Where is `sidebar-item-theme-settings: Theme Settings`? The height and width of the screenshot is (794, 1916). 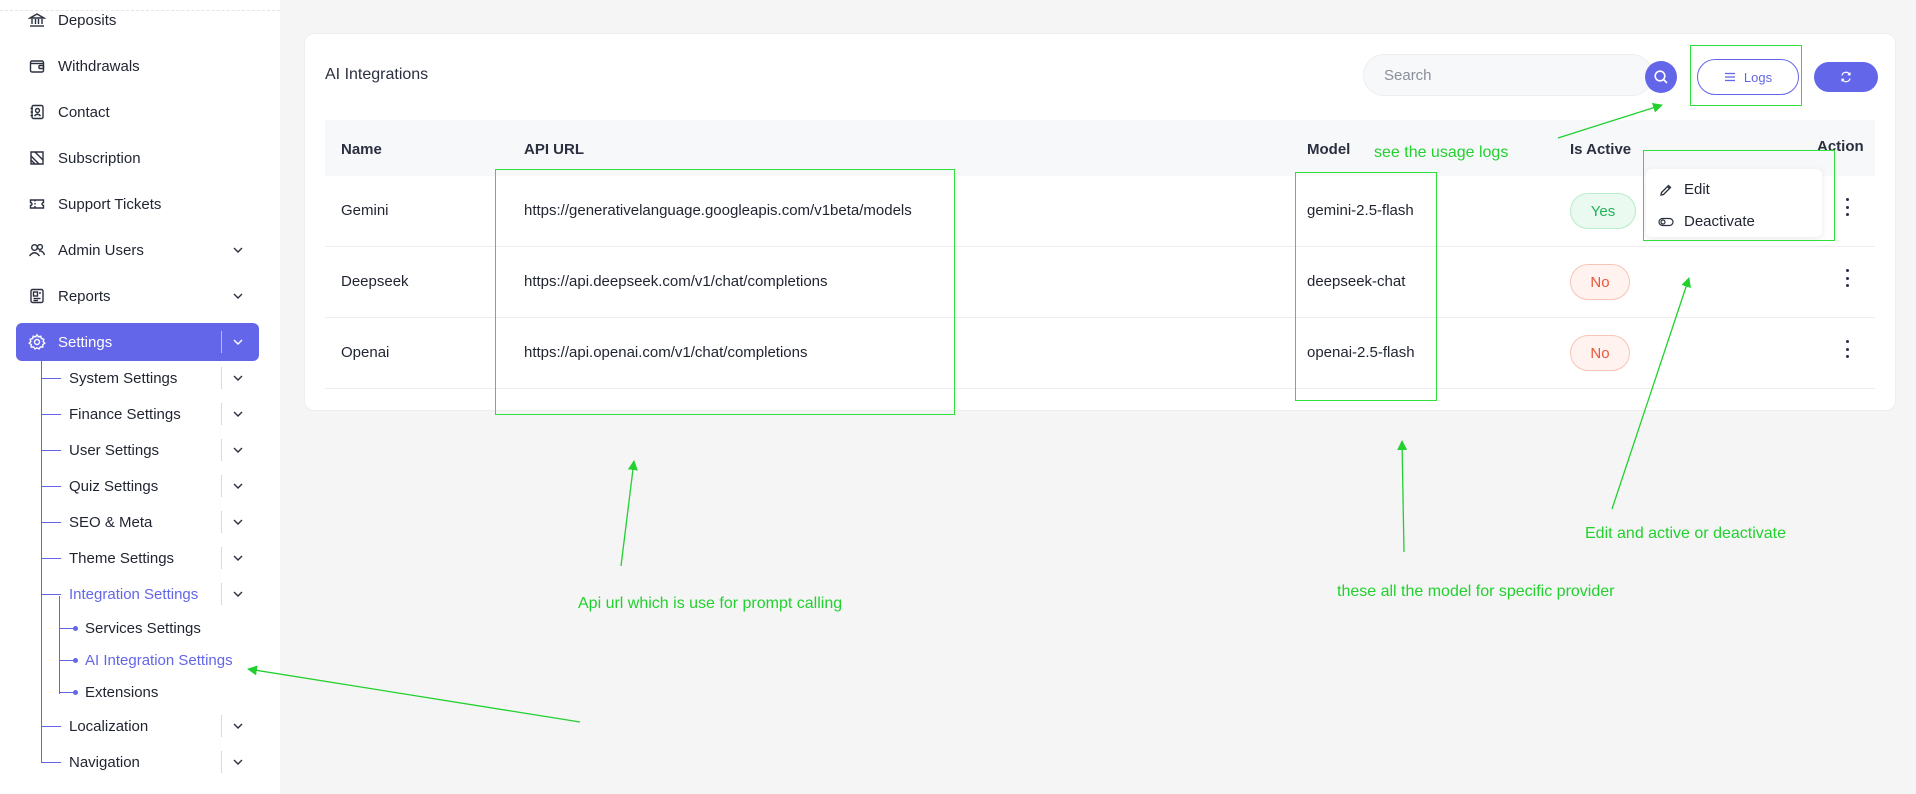 sidebar-item-theme-settings: Theme Settings is located at coordinates (164, 558).